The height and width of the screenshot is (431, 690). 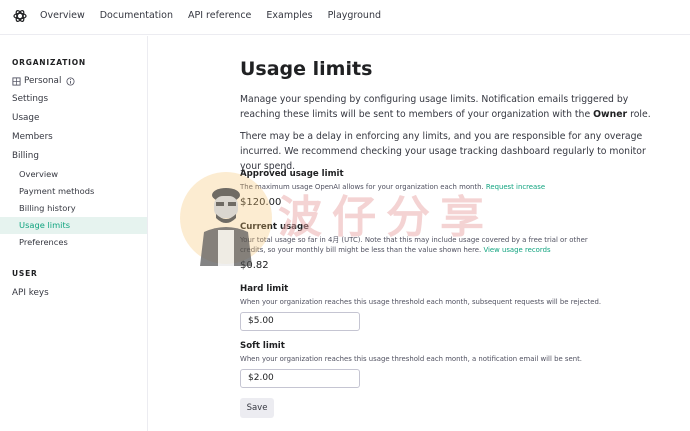 What do you see at coordinates (73, 293) in the screenshot?
I see `sidebar-item-api-keys: API keys` at bounding box center [73, 293].